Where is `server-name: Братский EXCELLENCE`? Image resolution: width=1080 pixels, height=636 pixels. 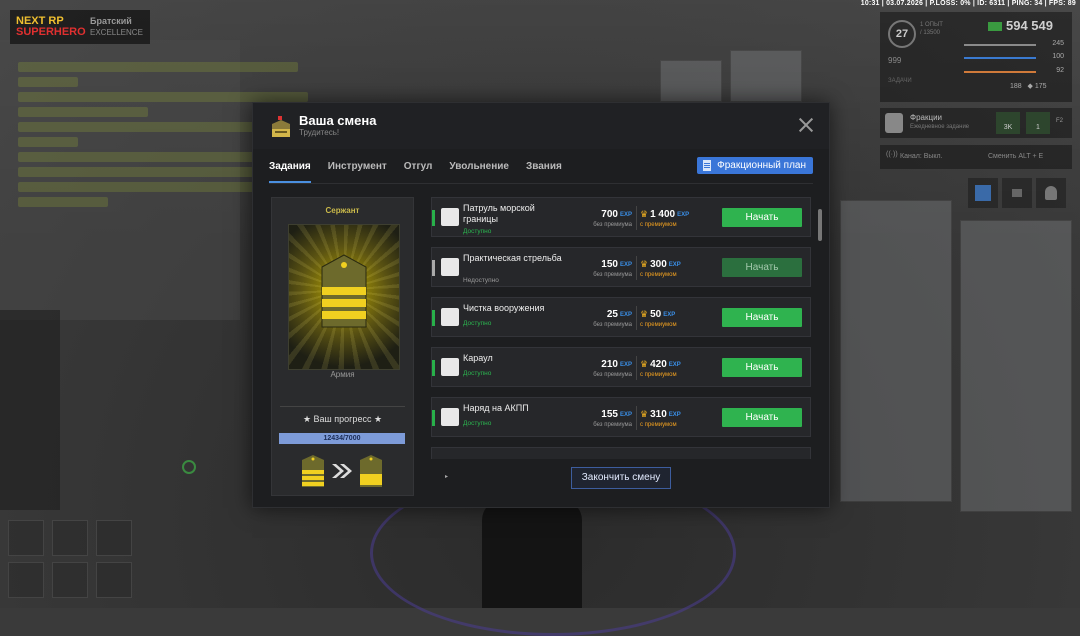
server-name: Братский EXCELLENCE is located at coordinates (116, 27).